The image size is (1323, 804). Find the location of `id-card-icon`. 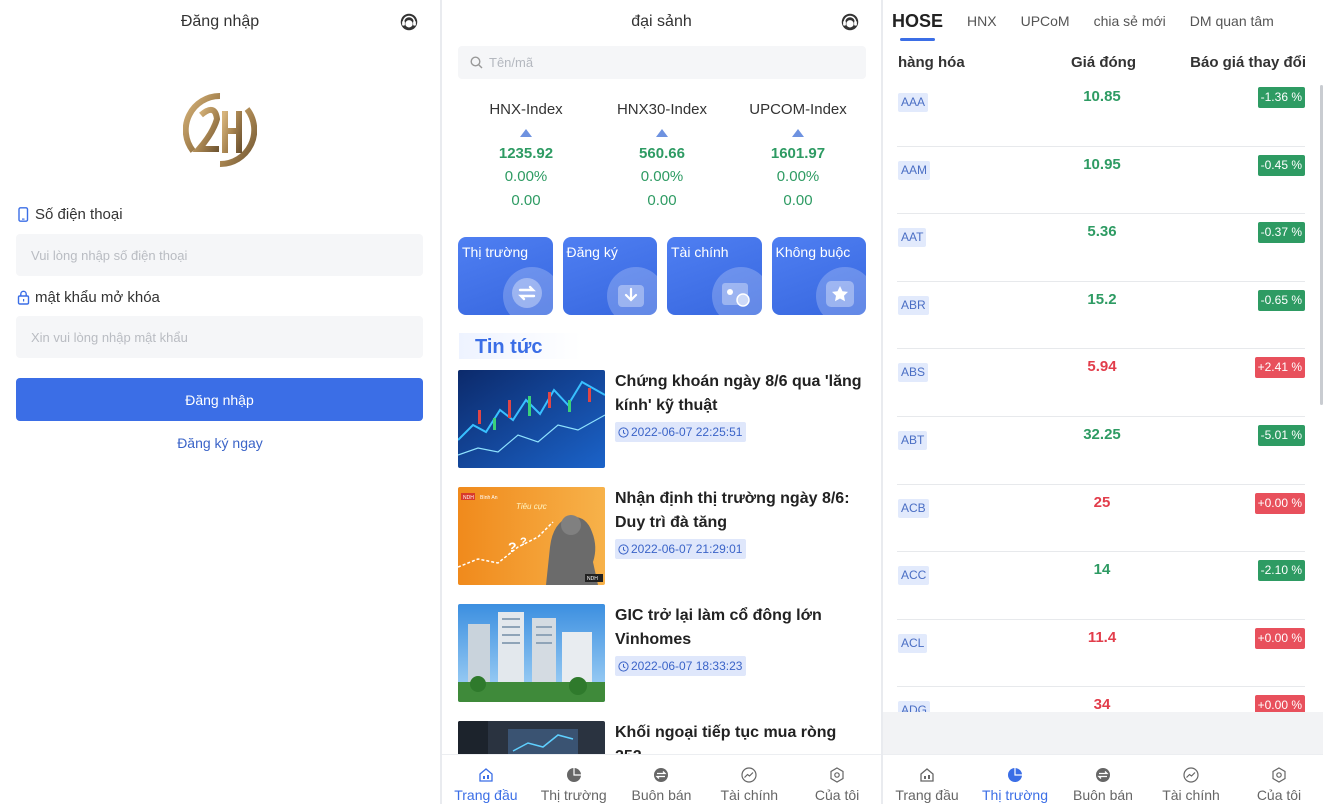

id-card-icon is located at coordinates (735, 295).